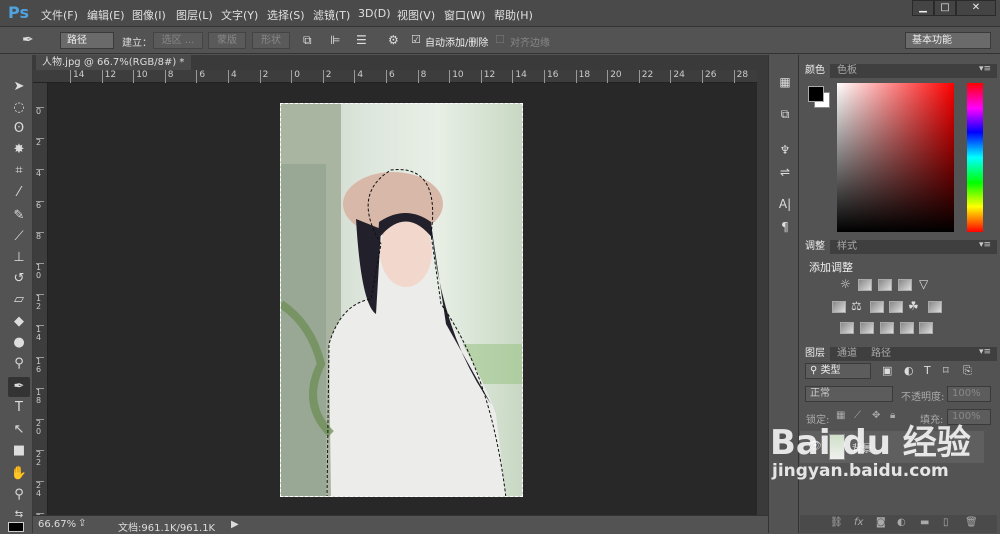  What do you see at coordinates (113, 69) in the screenshot?
I see `document-tab: 人物.jpg @ 66.7%(RGB/8#) * ×` at bounding box center [113, 69].